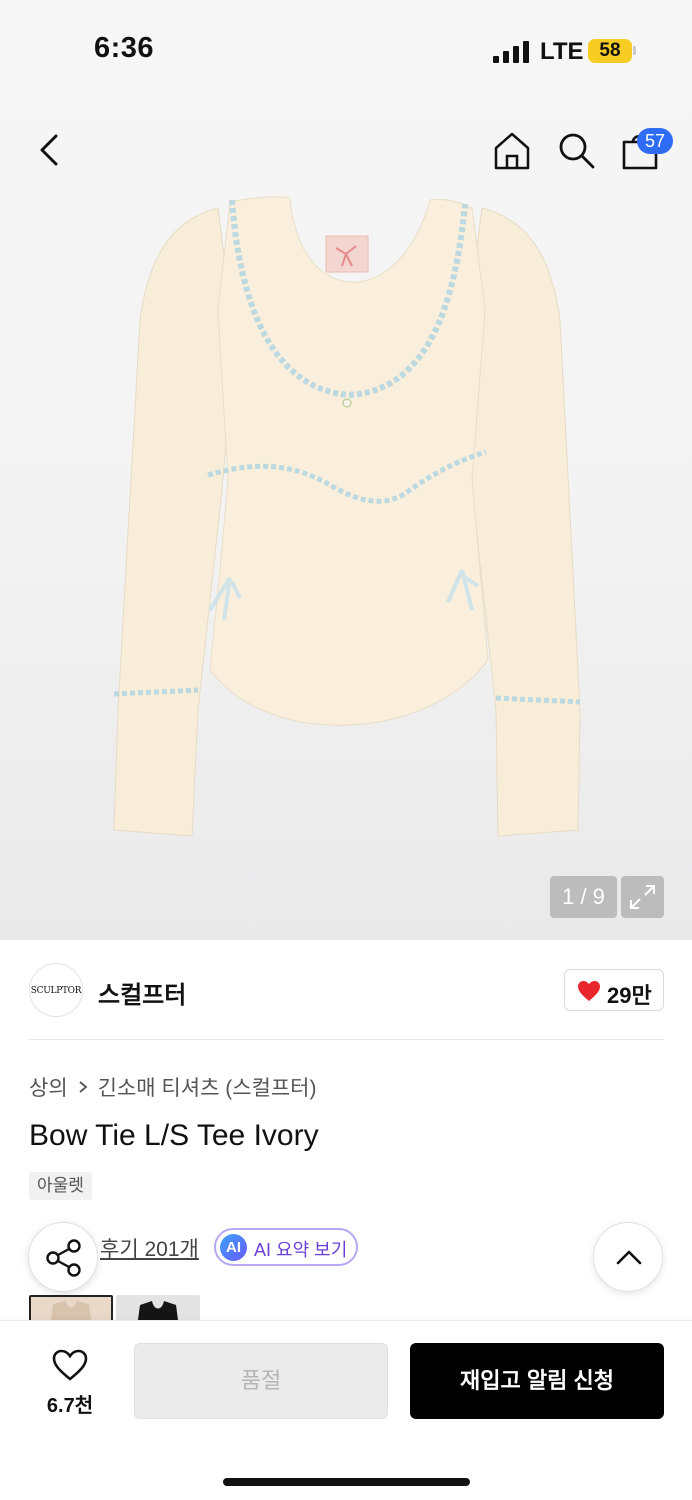  Describe the element at coordinates (174, 1135) in the screenshot. I see `product-title: Bow Tie L/S Tee Ivory` at that location.